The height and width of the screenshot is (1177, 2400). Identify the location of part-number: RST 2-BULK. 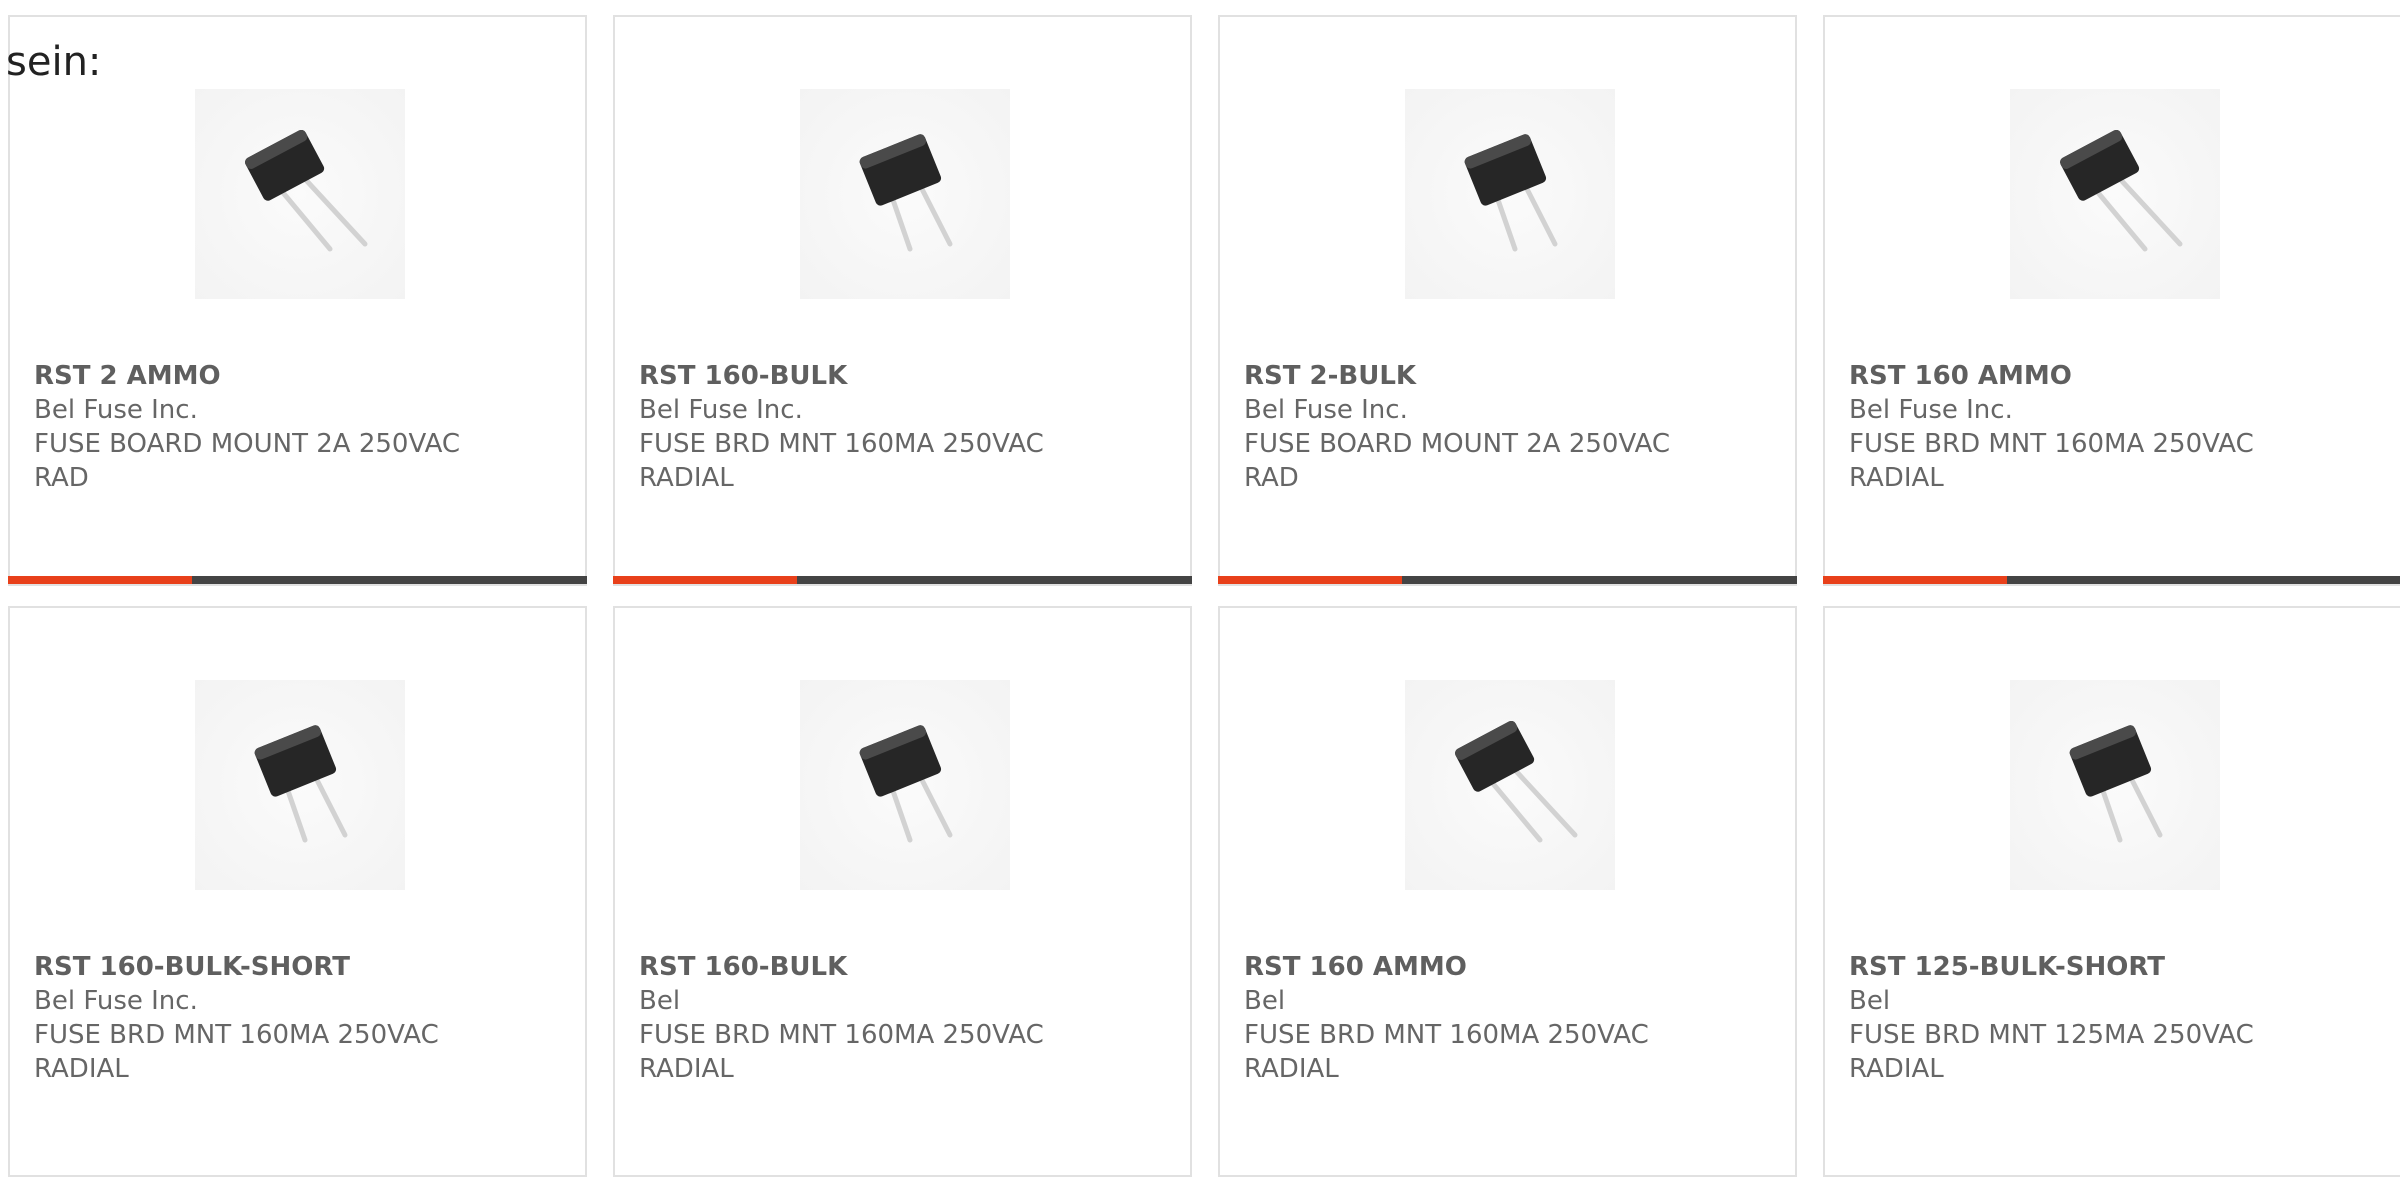
(1479, 376).